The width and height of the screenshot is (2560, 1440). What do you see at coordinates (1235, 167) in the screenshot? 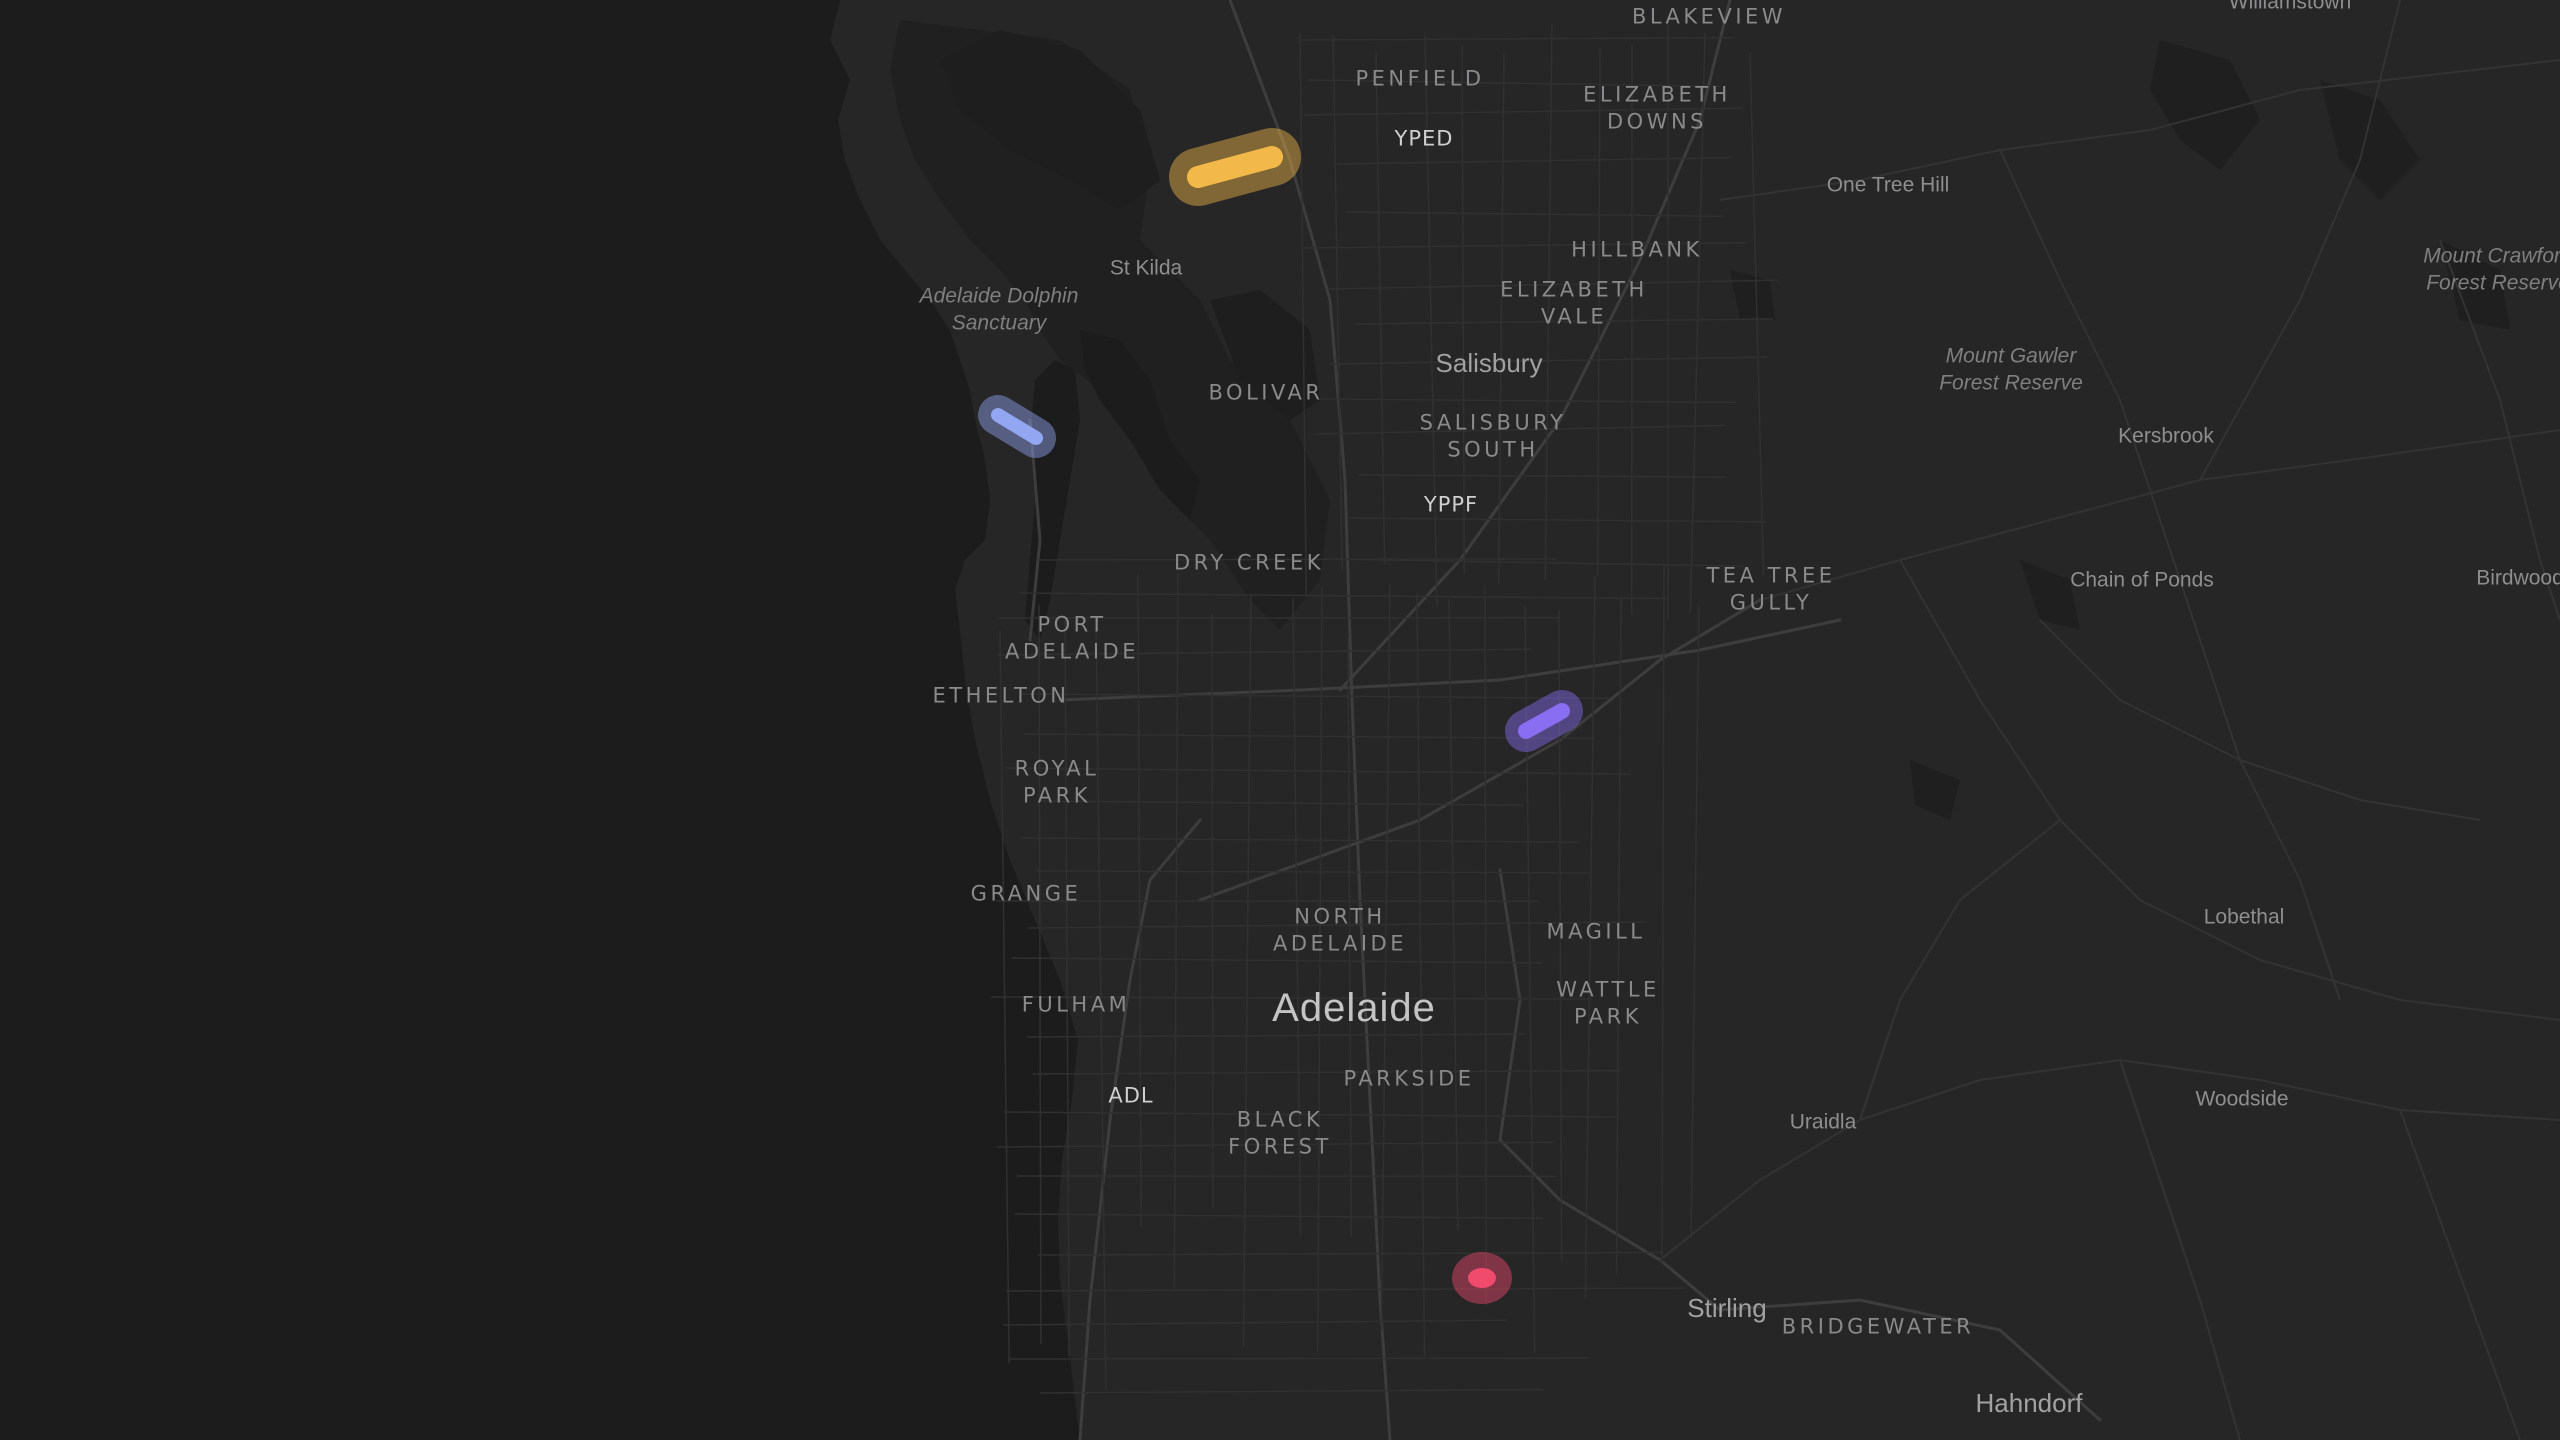
I see `route-marker-yellow` at bounding box center [1235, 167].